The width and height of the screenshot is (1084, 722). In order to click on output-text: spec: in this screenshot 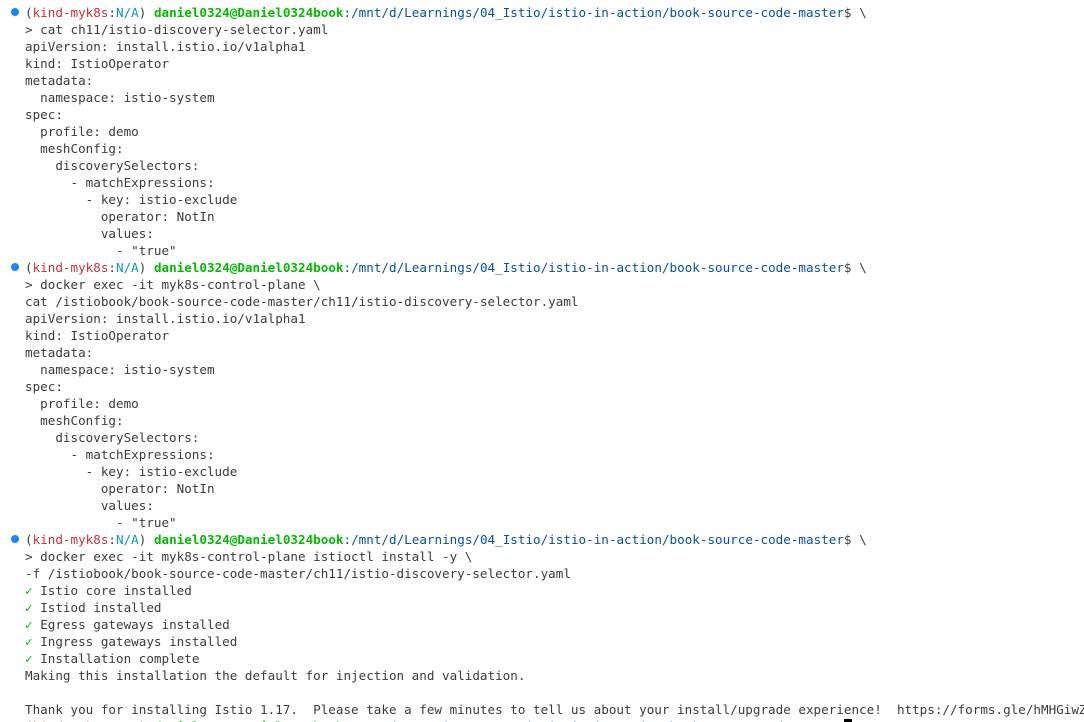, I will do `click(44, 114)`.